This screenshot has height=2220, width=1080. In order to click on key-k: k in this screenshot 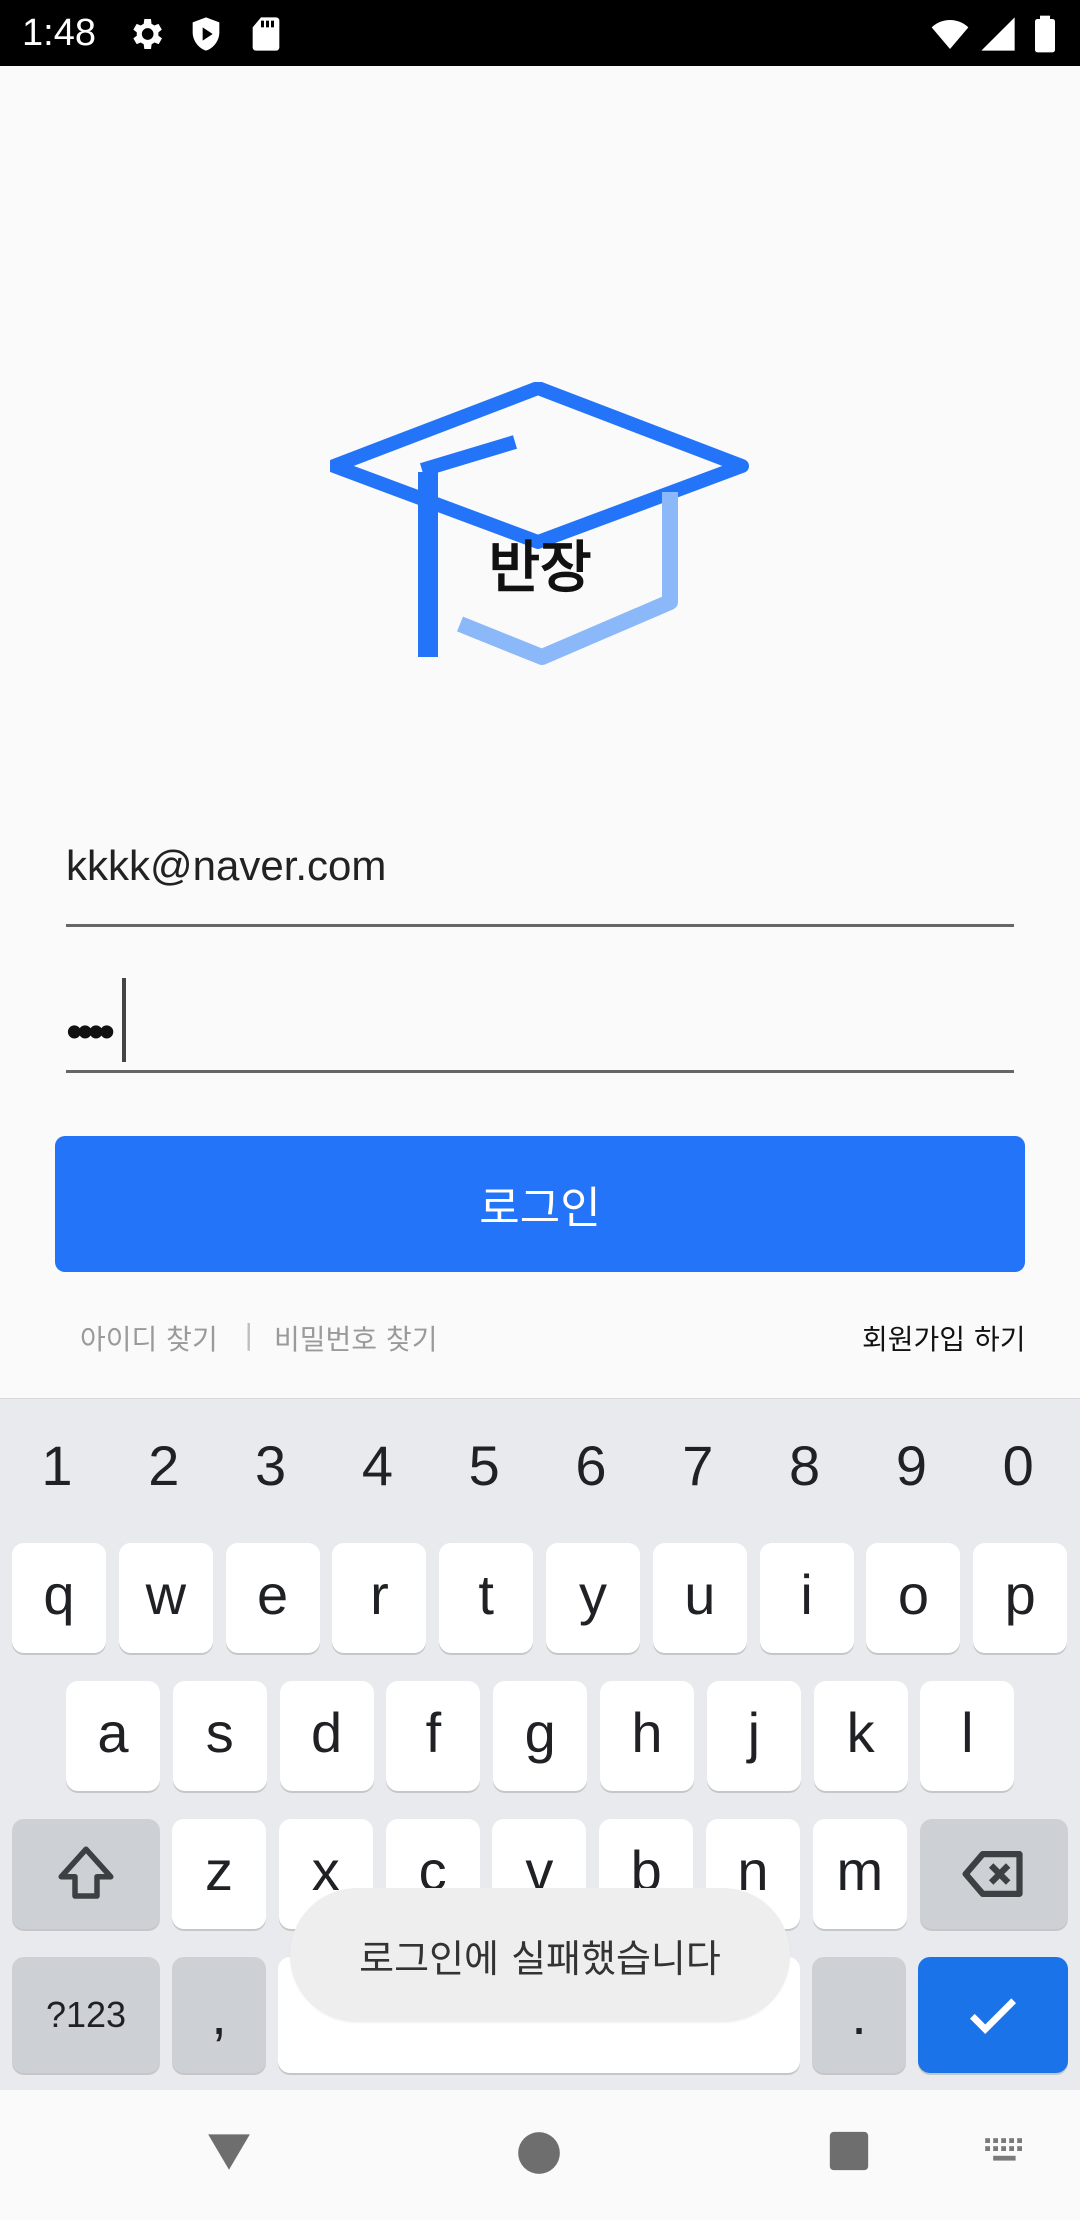, I will do `click(860, 1736)`.